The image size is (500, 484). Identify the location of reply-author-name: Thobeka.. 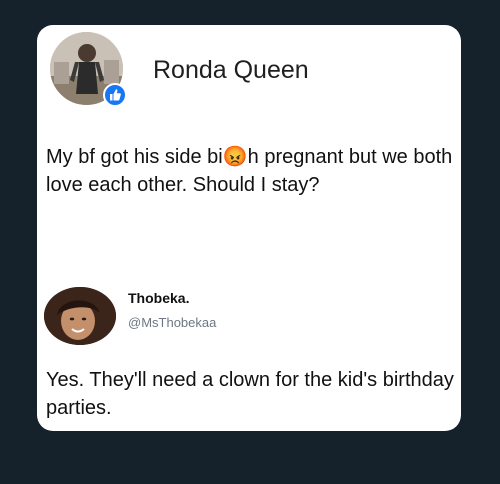
(158, 298).